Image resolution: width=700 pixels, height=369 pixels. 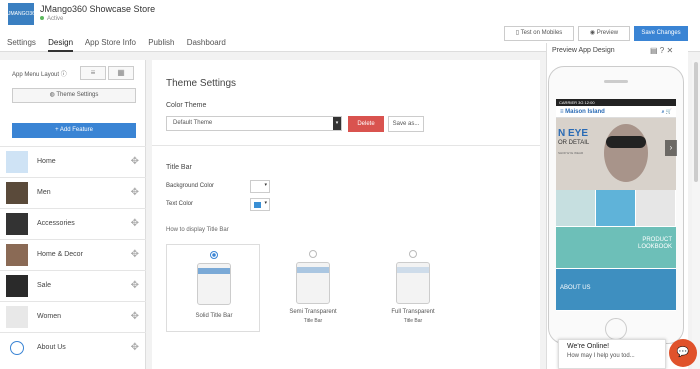 What do you see at coordinates (60, 254) in the screenshot?
I see `sidebar-item-label: Home & Decor` at bounding box center [60, 254].